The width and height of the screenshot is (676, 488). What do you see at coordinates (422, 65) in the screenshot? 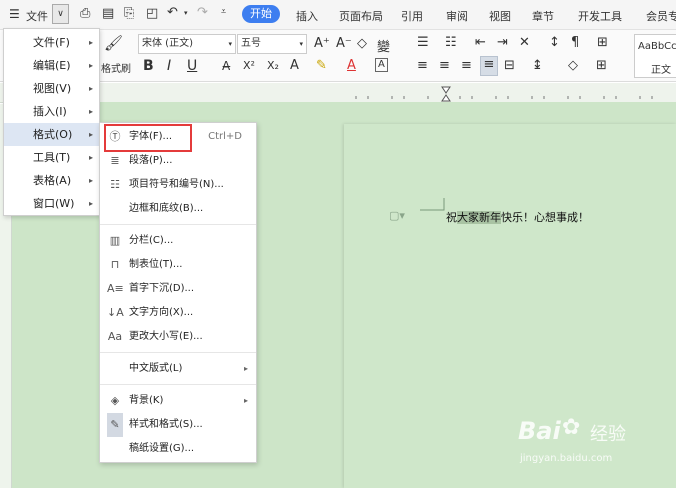
I see `align-left-icon: ≡` at bounding box center [422, 65].